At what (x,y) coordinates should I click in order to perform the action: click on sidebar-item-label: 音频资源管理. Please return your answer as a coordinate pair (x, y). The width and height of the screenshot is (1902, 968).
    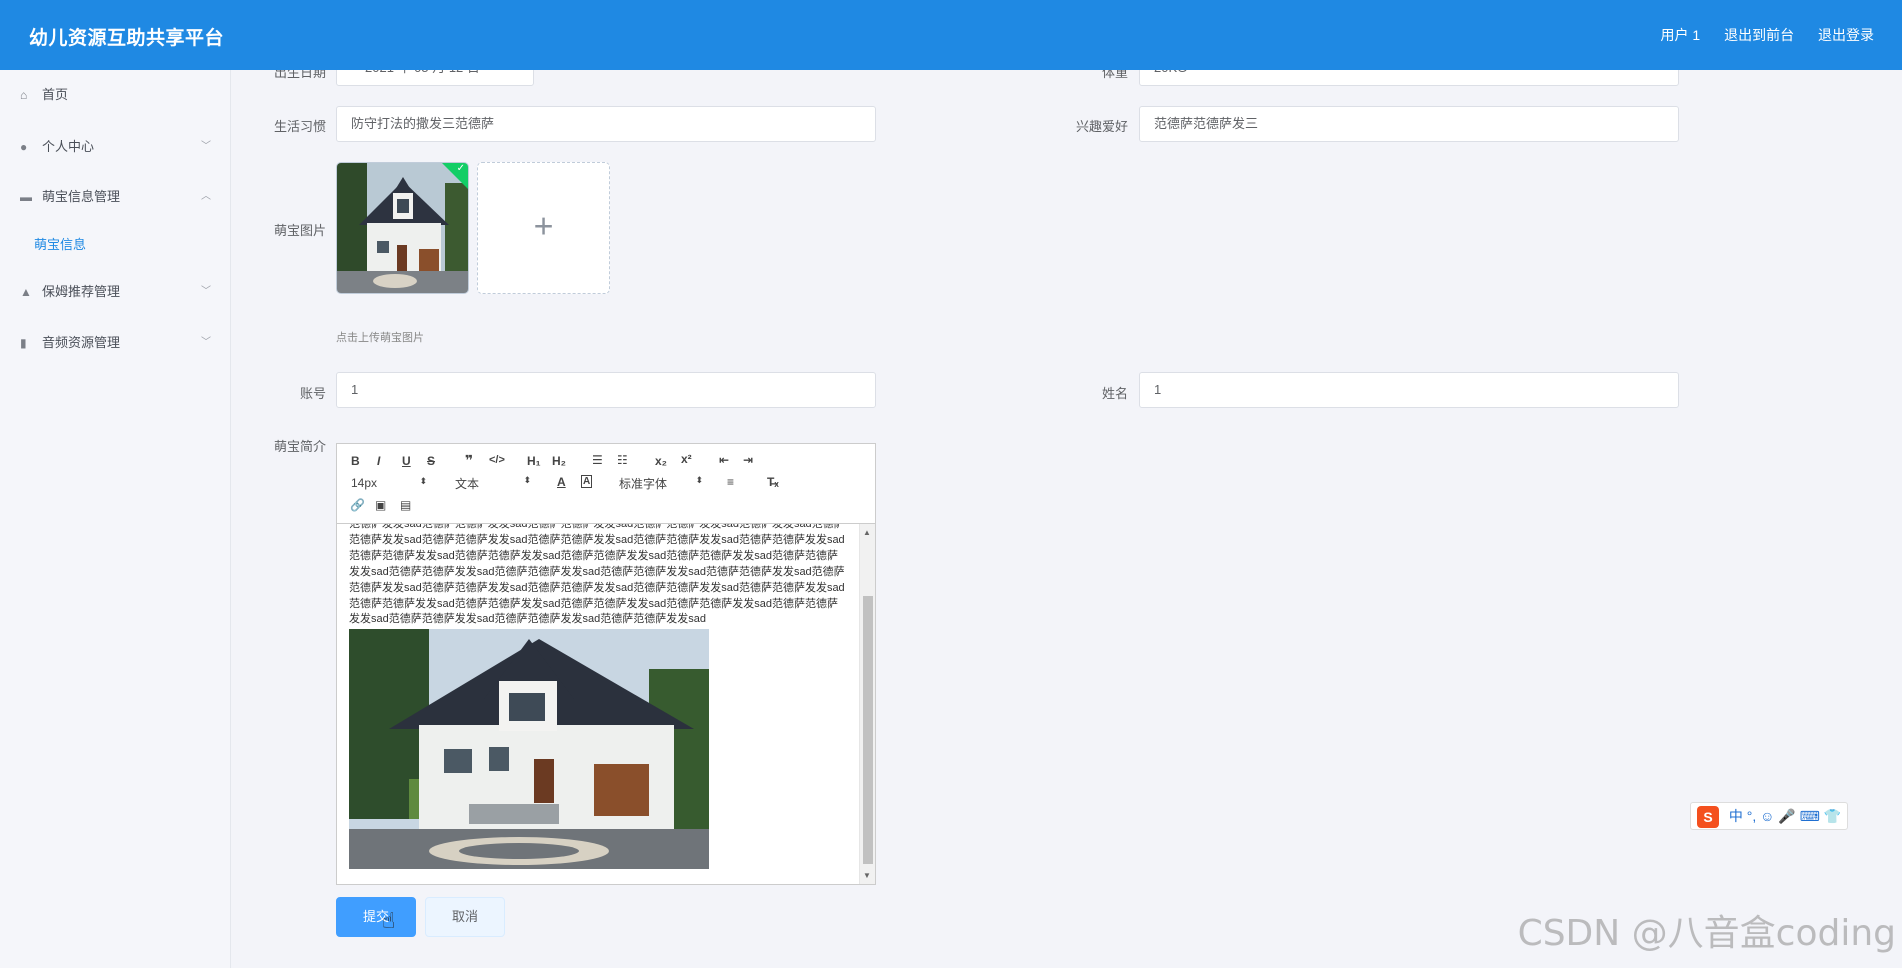
    Looking at the image, I should click on (81, 342).